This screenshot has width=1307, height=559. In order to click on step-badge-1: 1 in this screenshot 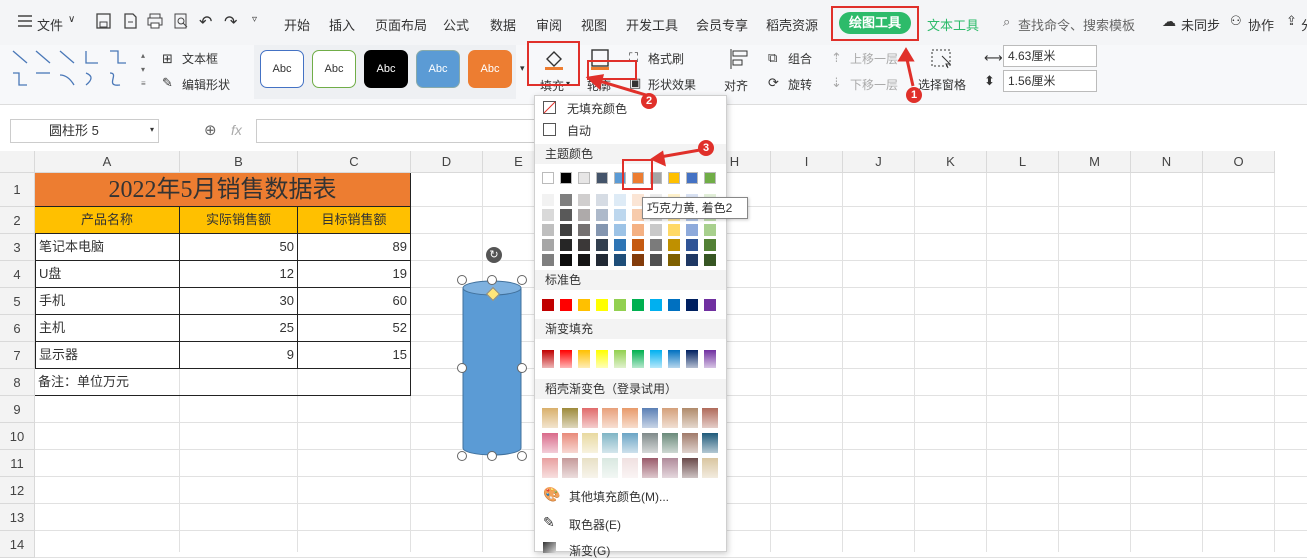, I will do `click(914, 95)`.